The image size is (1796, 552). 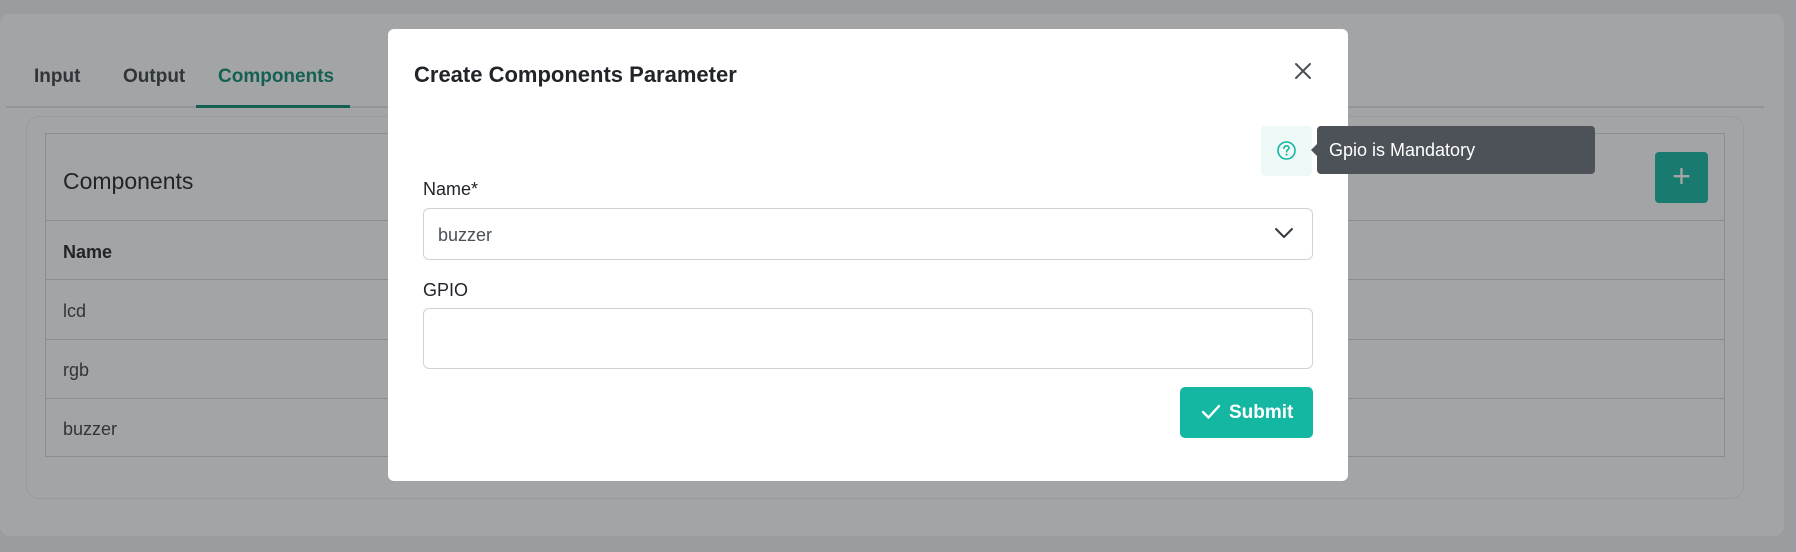 What do you see at coordinates (465, 235) in the screenshot?
I see `name-select-value: buzzer` at bounding box center [465, 235].